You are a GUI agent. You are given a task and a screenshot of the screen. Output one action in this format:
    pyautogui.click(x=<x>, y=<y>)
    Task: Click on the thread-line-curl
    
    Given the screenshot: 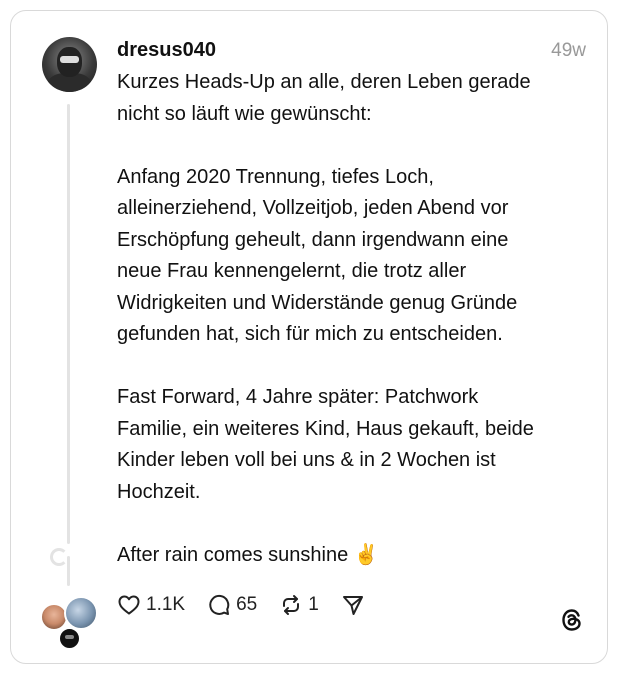 What is the action you would take?
    pyautogui.click(x=59, y=557)
    